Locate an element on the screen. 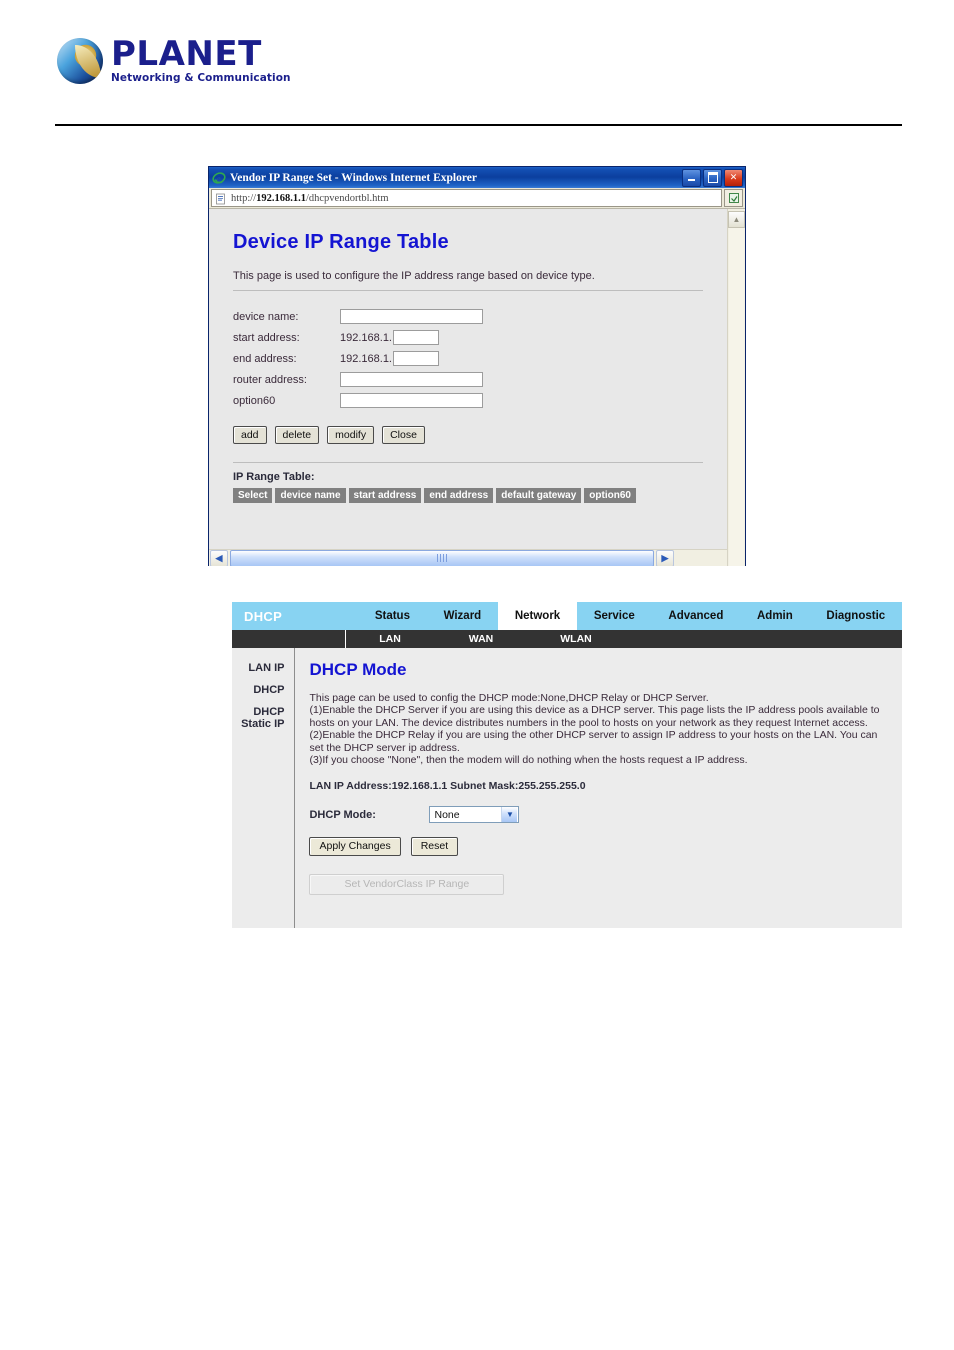  internet-explorer-icon: e is located at coordinates (219, 178).